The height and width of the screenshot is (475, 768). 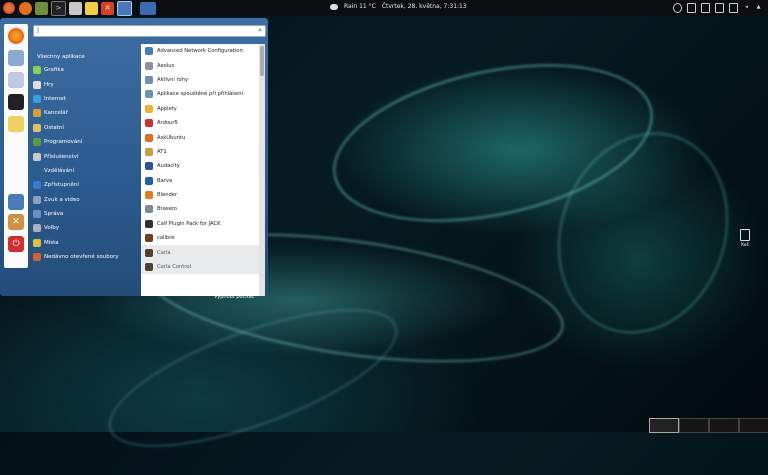 I want to click on category-item: Místa, so click(x=86, y=243).